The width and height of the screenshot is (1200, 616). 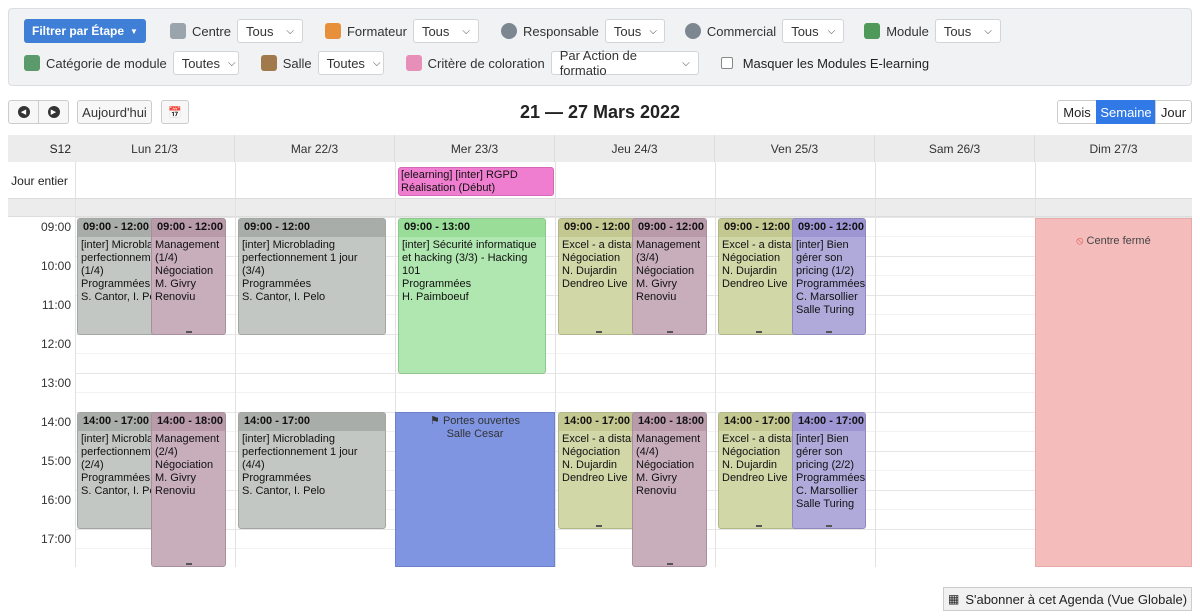 I want to click on filter-centre-select: Tous ⌵, so click(x=269, y=31).